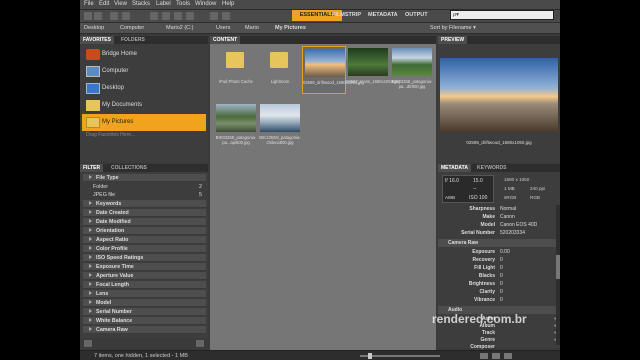  Describe the element at coordinates (89, 4) in the screenshot. I see `menu-file: File` at that location.